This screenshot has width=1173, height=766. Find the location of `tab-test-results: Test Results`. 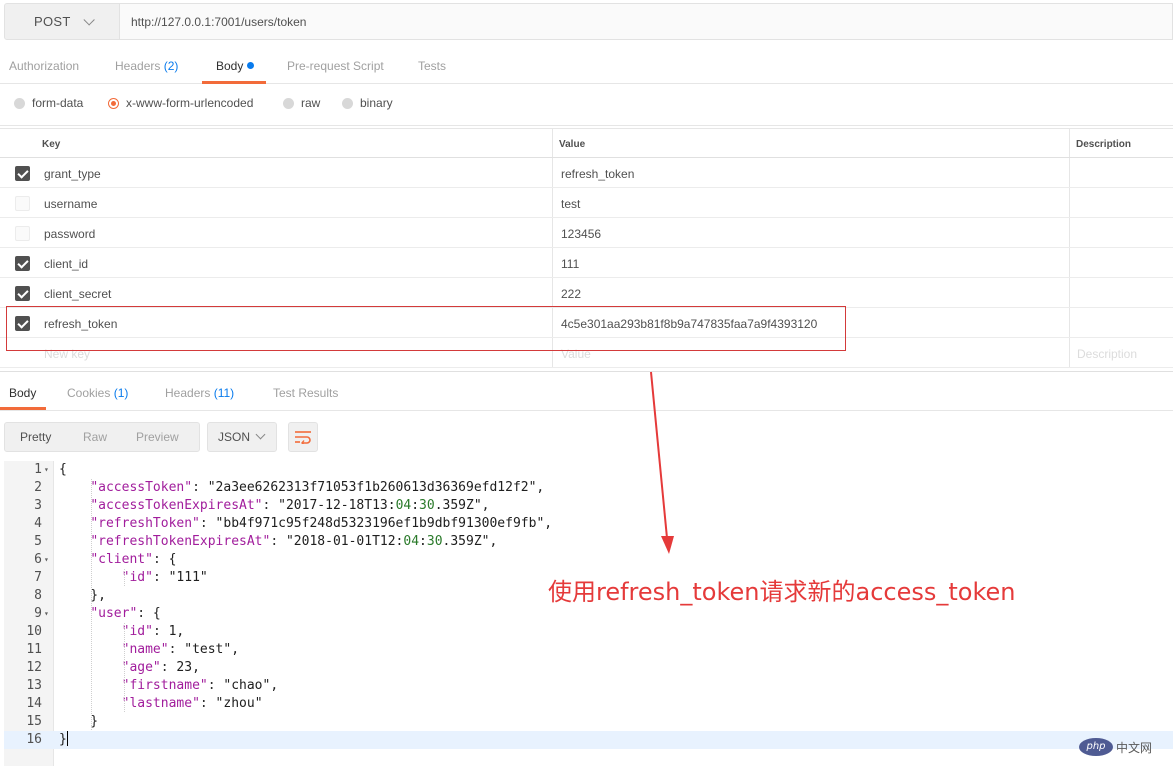

tab-test-results: Test Results is located at coordinates (305, 391).